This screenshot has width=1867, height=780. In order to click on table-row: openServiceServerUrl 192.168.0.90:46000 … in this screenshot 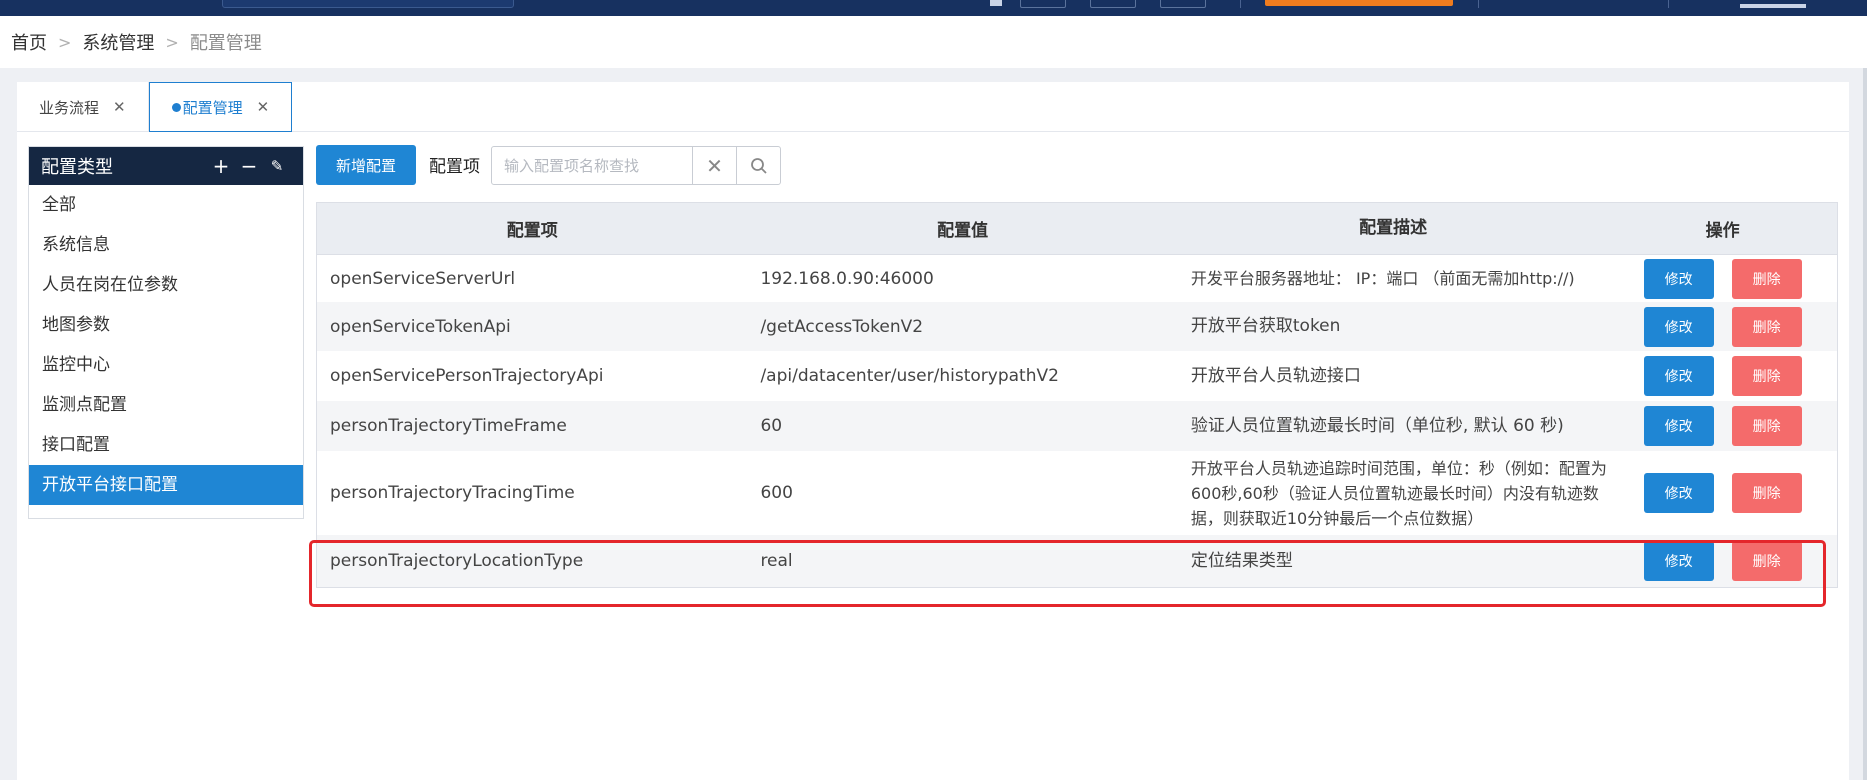, I will do `click(1077, 278)`.